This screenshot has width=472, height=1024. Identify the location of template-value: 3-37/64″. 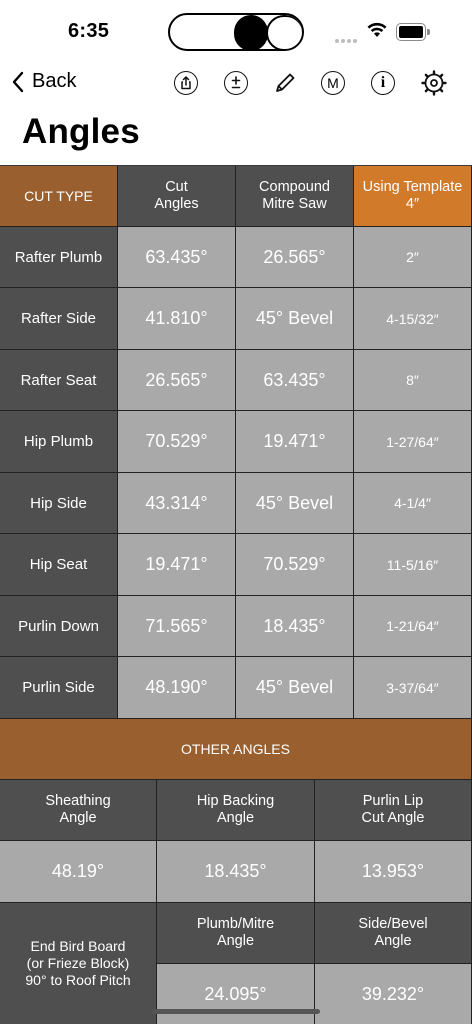
(413, 688).